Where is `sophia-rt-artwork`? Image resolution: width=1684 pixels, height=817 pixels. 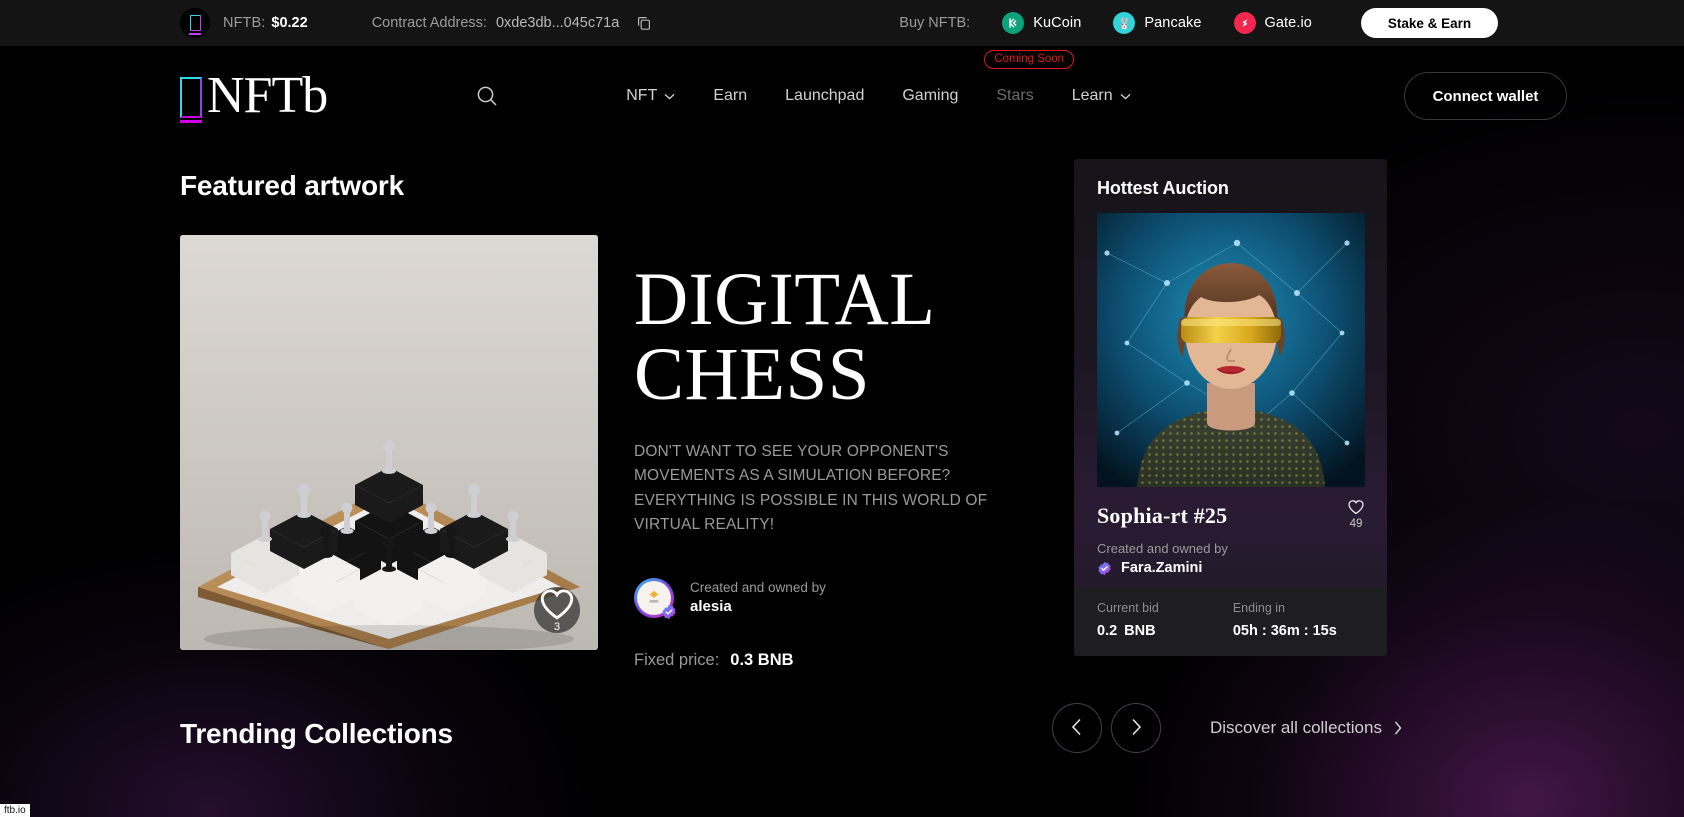
sophia-rt-artwork is located at coordinates (1230, 350).